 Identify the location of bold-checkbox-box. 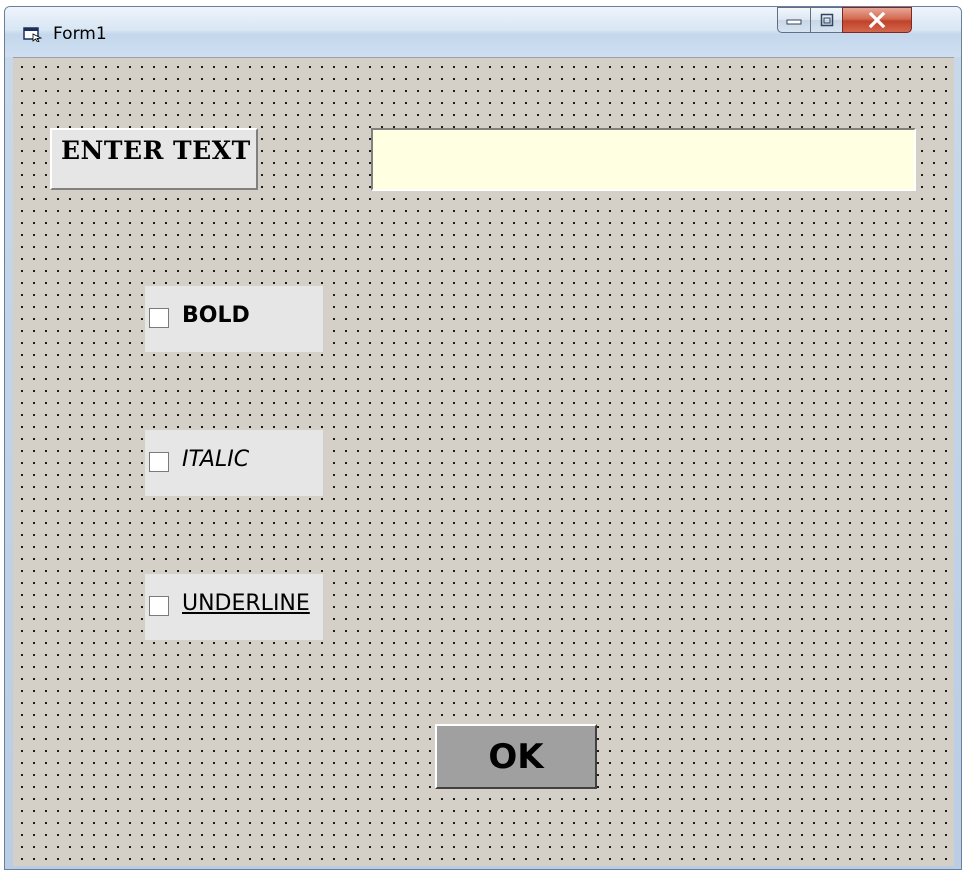
(159, 318).